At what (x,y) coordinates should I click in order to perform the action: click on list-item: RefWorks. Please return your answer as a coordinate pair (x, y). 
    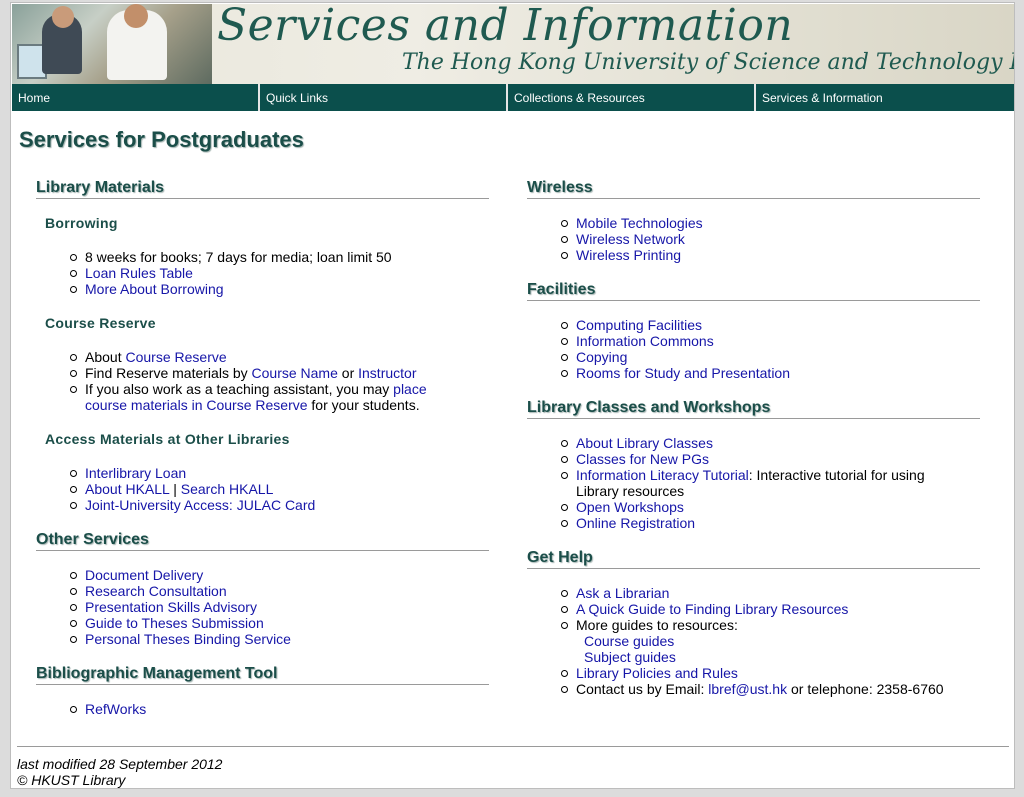
    Looking at the image, I should click on (279, 709).